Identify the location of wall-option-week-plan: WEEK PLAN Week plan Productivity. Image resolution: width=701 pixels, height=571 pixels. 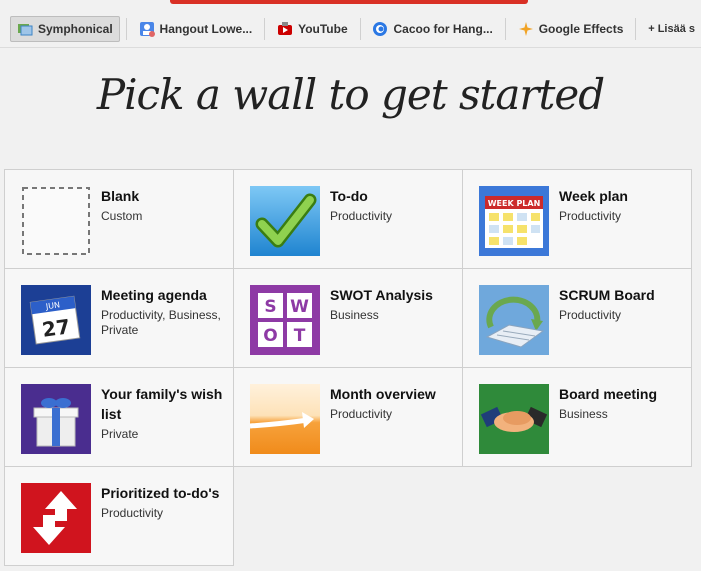
(577, 219).